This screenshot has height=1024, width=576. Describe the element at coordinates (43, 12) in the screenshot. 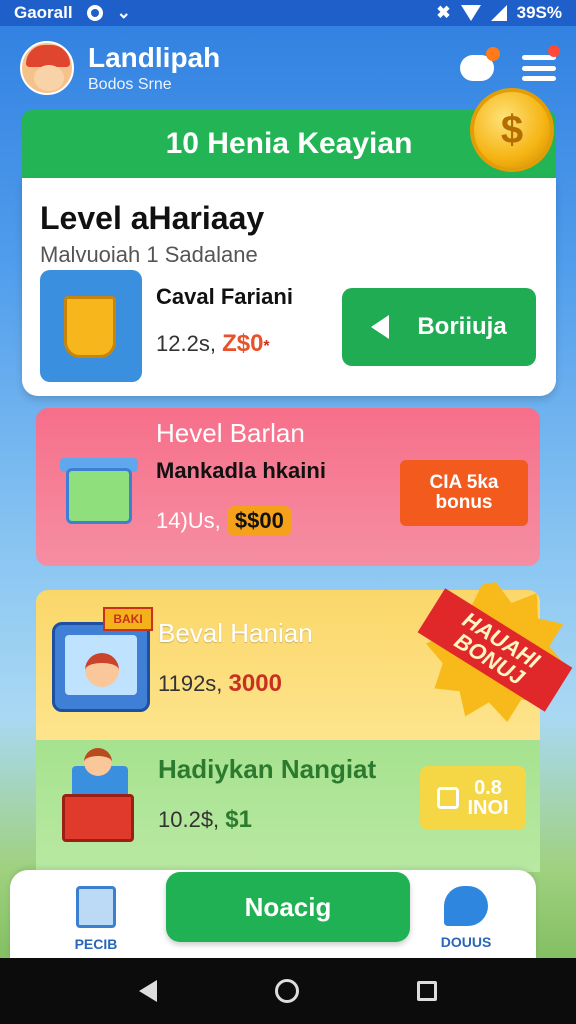

I see `carrier-label: Gaorall` at that location.